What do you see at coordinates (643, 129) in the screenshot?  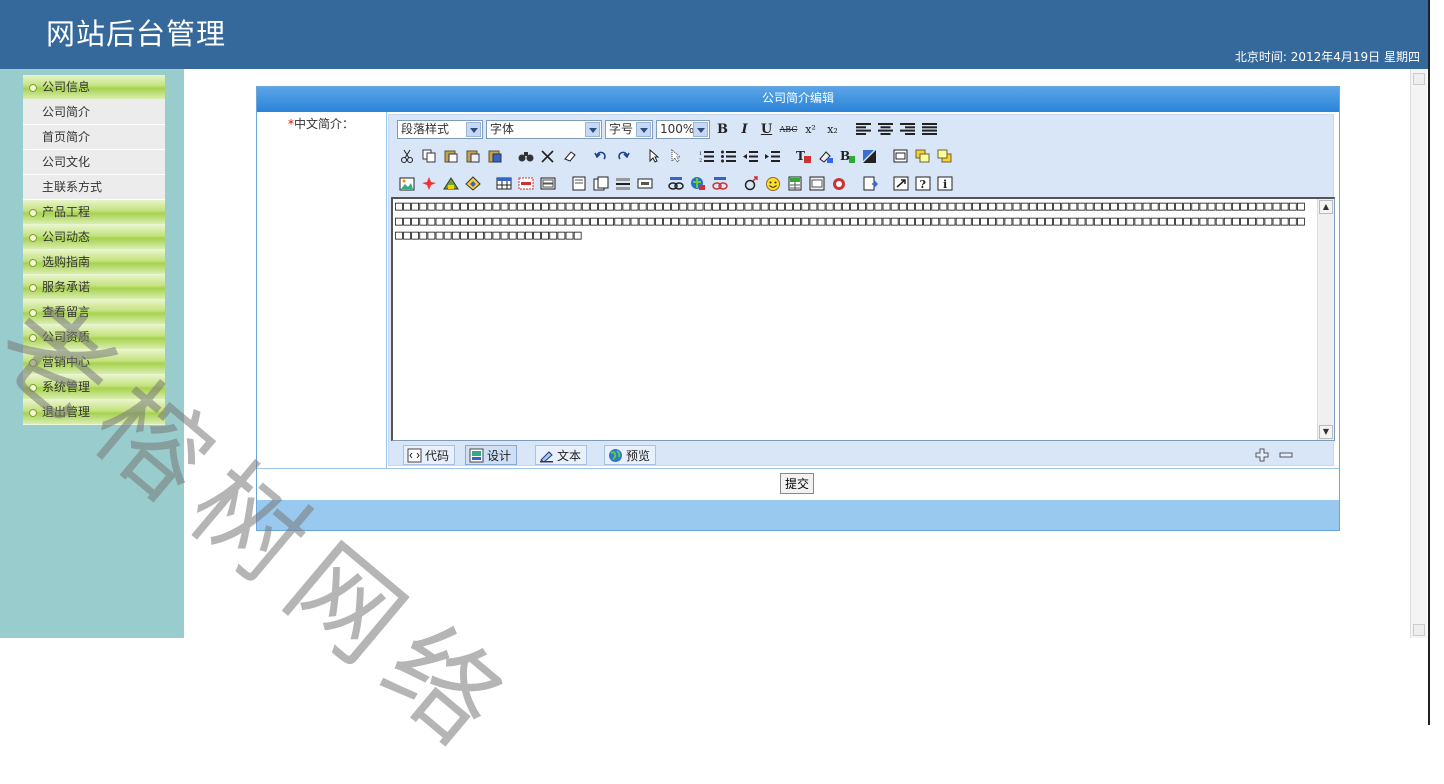 I see `chevron-down-icon` at bounding box center [643, 129].